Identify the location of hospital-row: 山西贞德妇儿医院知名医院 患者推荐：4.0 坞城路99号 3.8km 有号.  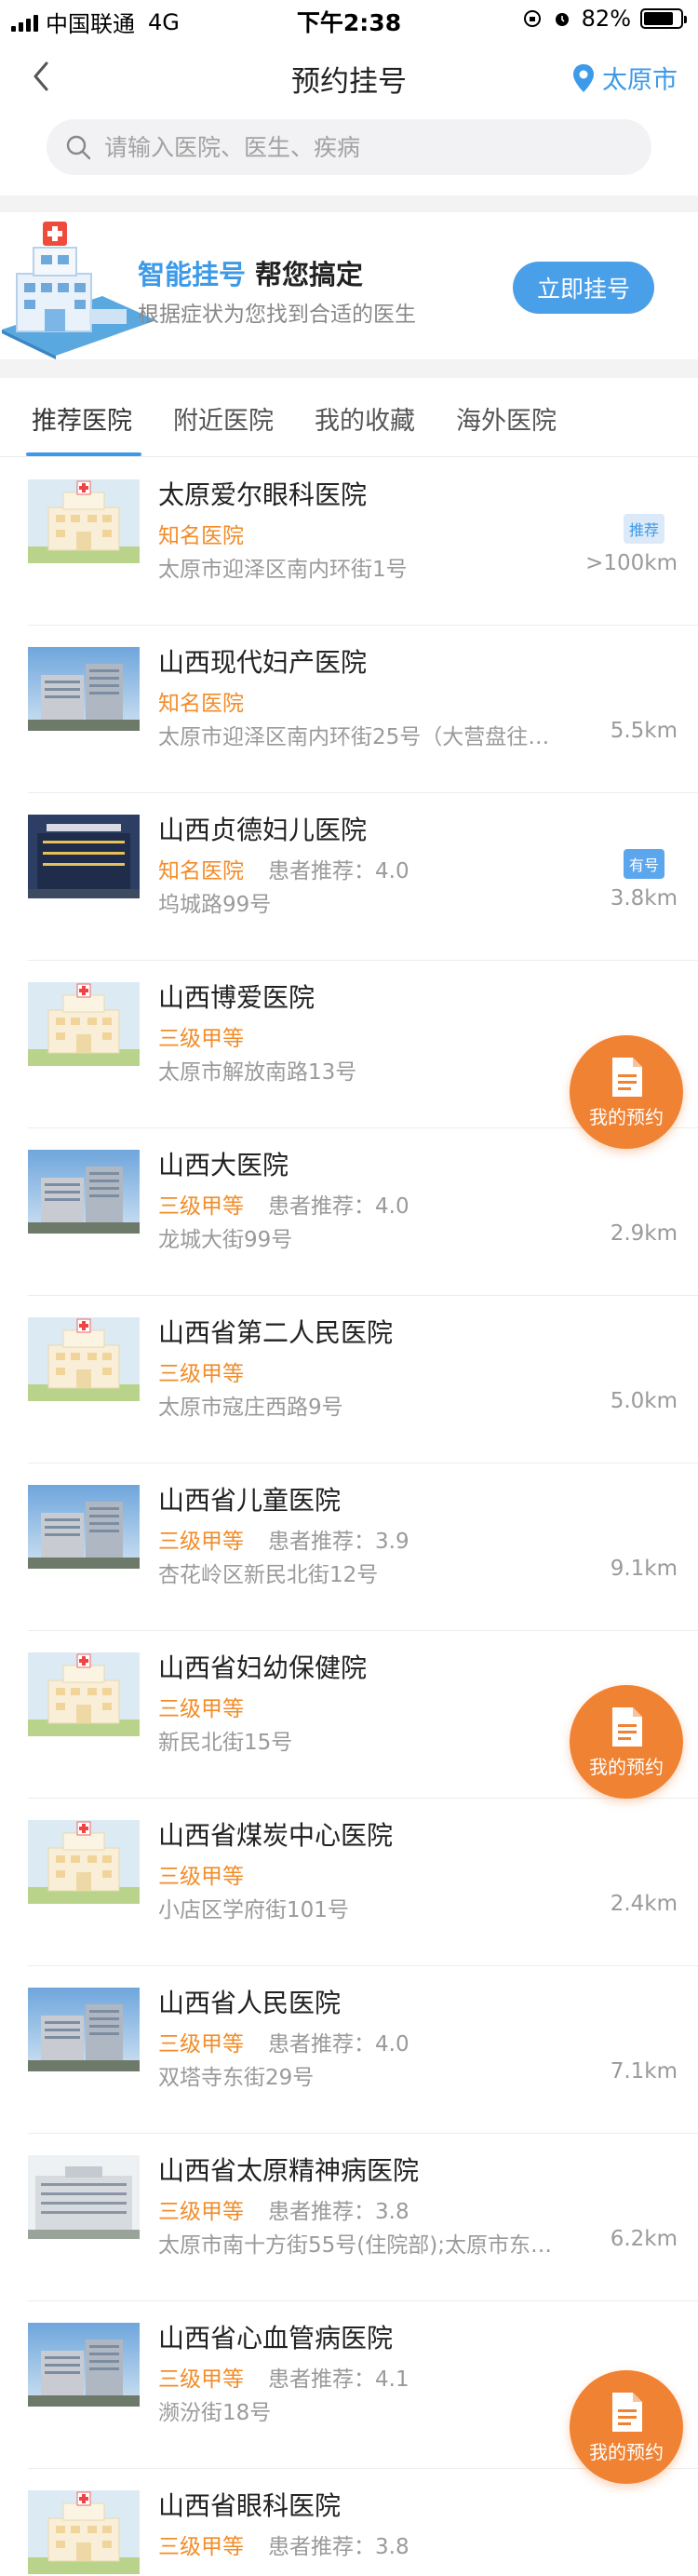
(349, 877).